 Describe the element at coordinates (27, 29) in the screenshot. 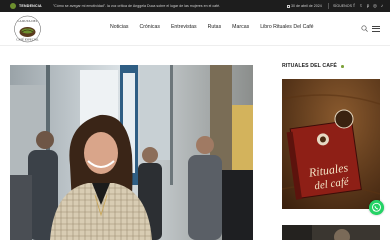

I see `site-logo: LA RUTA DEL CAFÉ ESPECIAL` at that location.